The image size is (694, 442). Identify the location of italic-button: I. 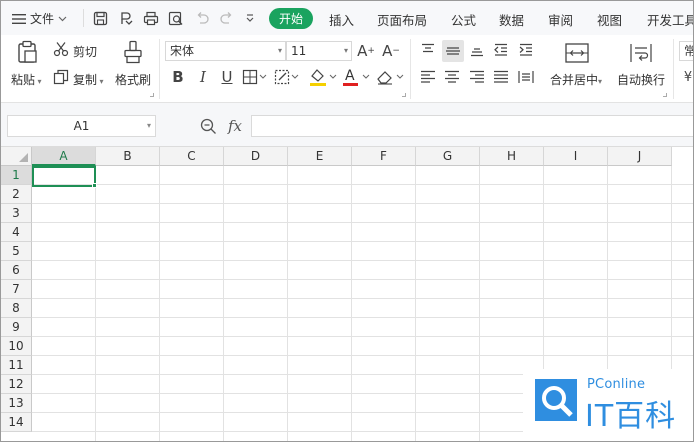
(203, 77).